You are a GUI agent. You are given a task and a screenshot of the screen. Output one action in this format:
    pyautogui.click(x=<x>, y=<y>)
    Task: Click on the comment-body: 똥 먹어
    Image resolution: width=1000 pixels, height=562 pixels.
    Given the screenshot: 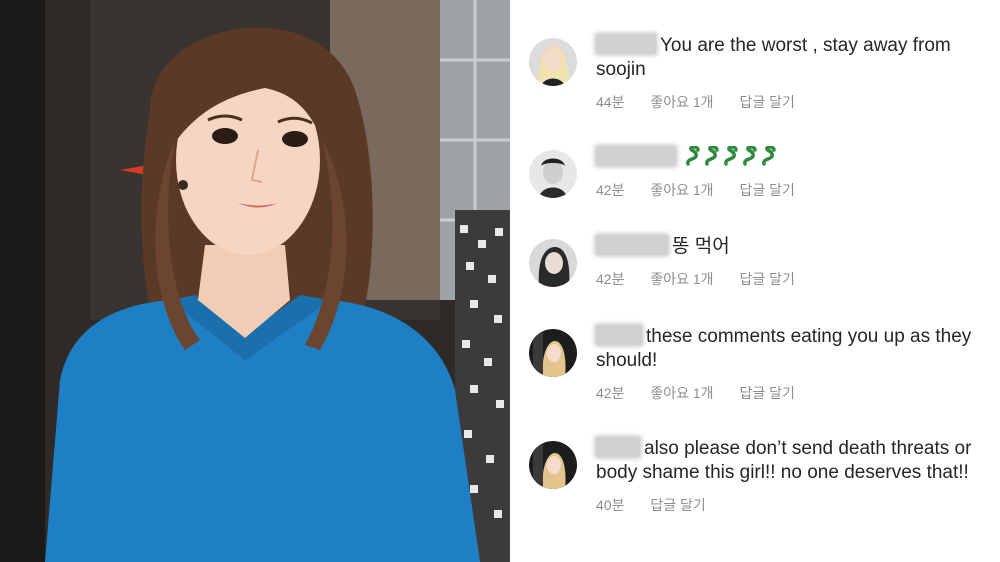 What is the action you would take?
    pyautogui.click(x=701, y=246)
    